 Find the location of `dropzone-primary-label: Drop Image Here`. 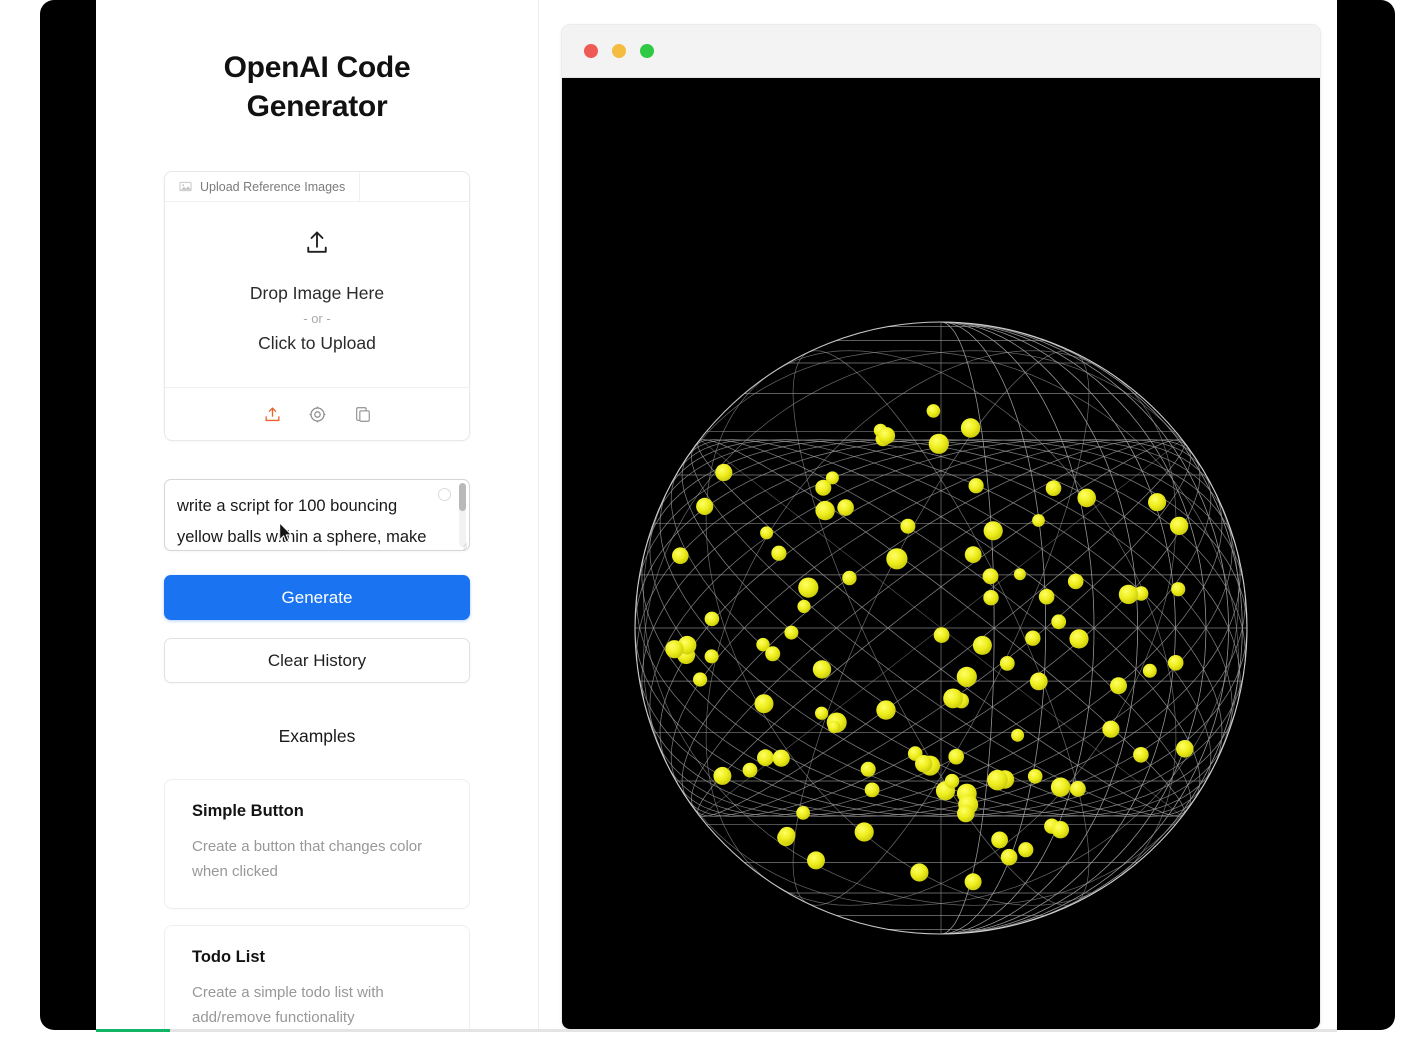

dropzone-primary-label: Drop Image Here is located at coordinates (317, 293).